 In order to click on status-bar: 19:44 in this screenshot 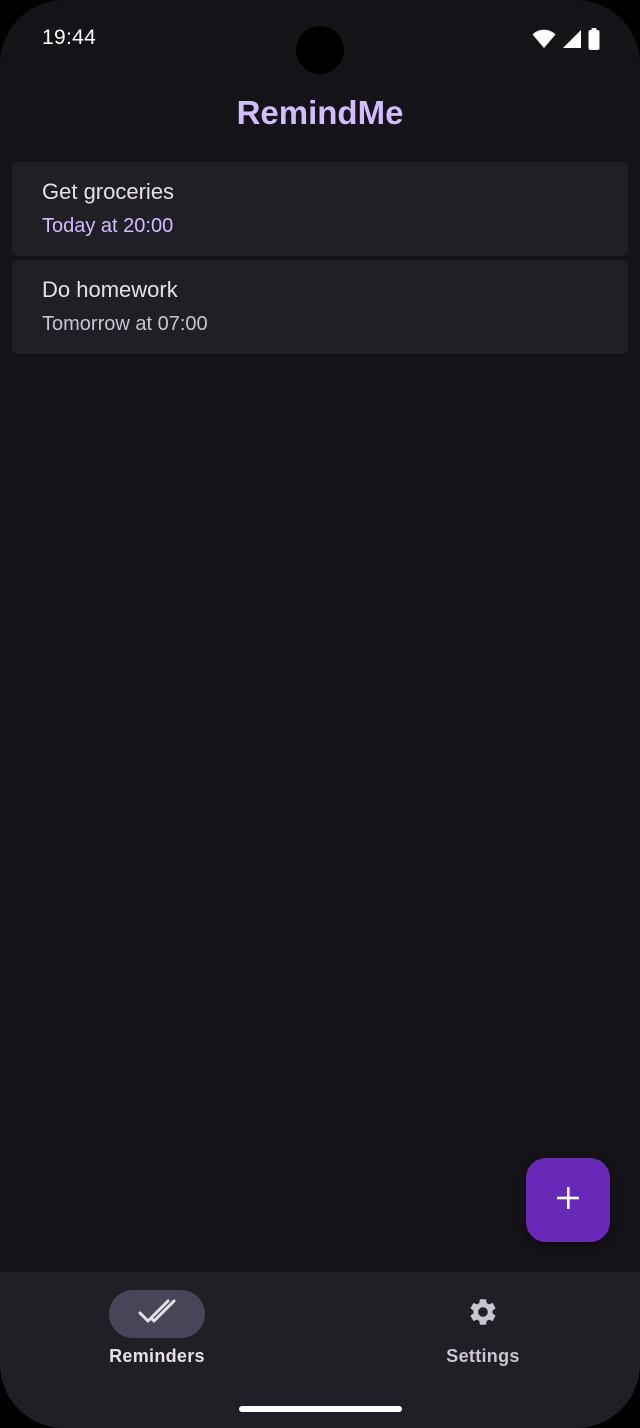, I will do `click(320, 40)`.